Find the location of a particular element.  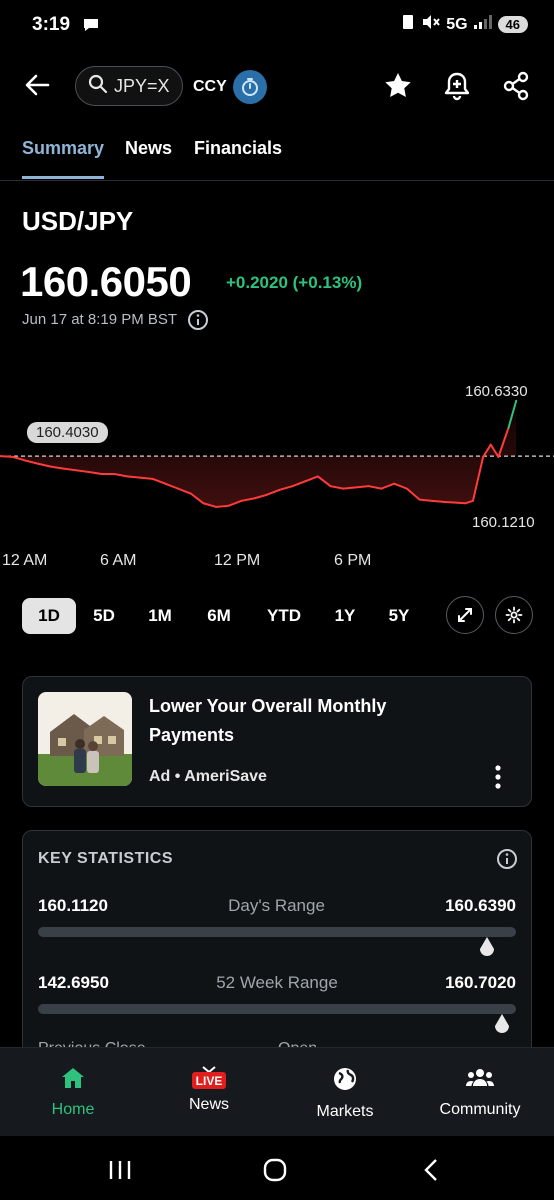

price-change: +0.2020 (+0.13%) is located at coordinates (294, 282).